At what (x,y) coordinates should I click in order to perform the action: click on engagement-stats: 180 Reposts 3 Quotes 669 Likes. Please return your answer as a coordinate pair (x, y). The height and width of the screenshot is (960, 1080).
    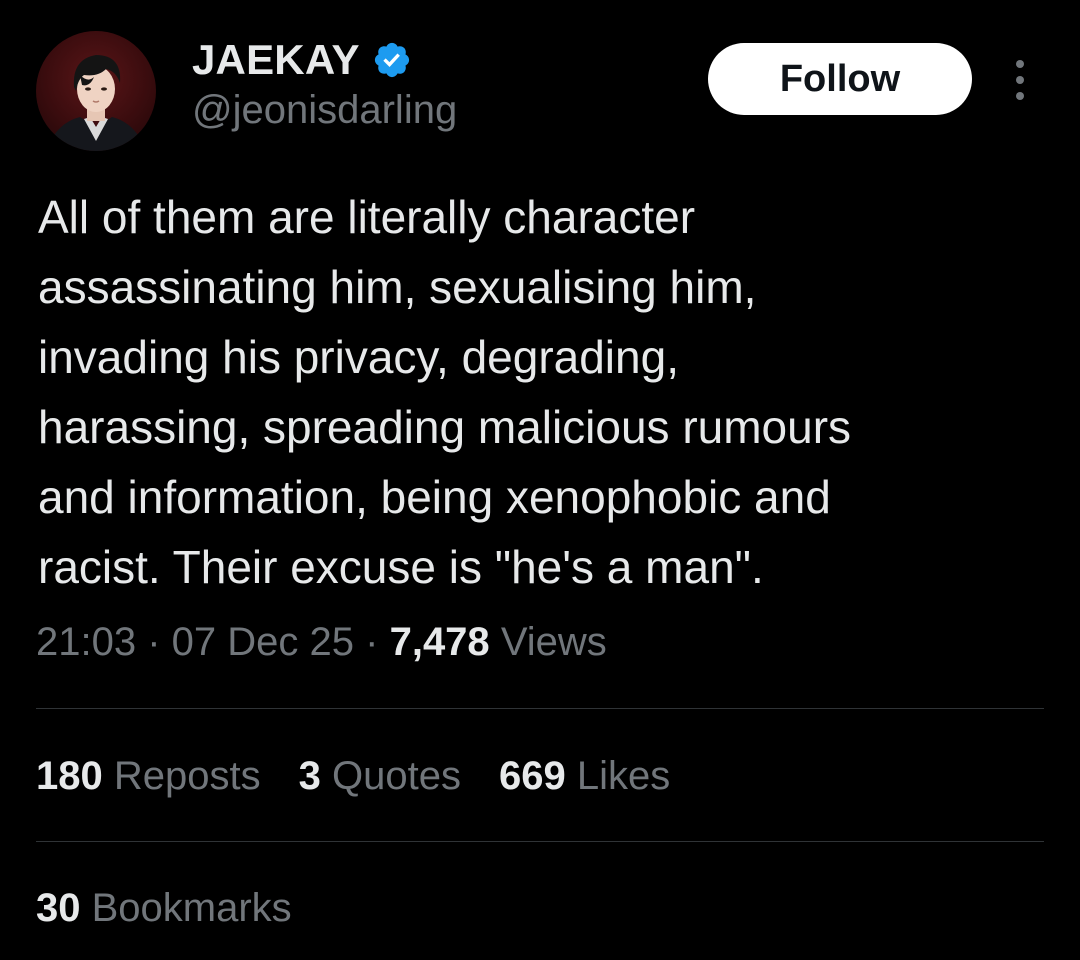
    Looking at the image, I should click on (353, 776).